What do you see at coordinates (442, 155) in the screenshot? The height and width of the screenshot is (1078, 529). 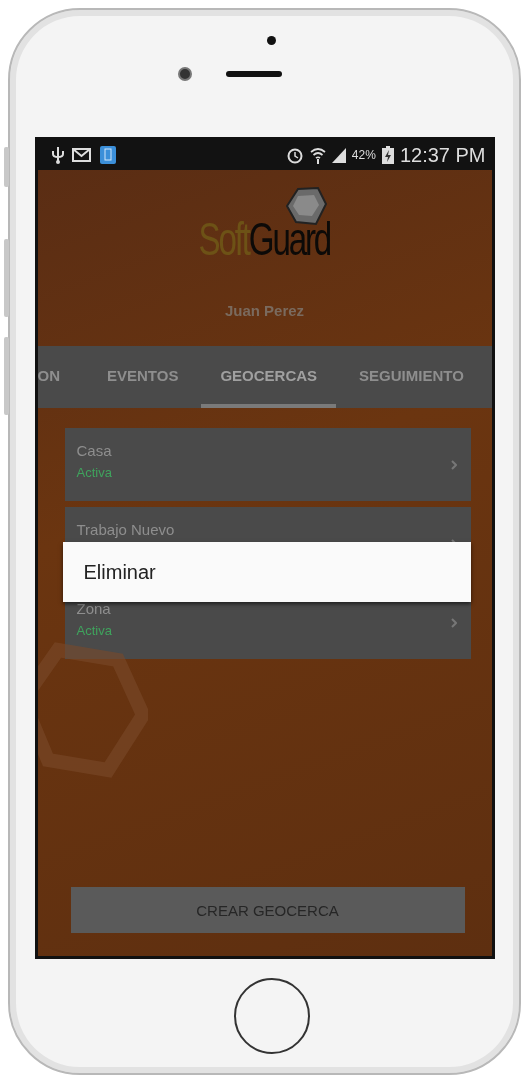 I see `clock-time: 12:37 PM` at bounding box center [442, 155].